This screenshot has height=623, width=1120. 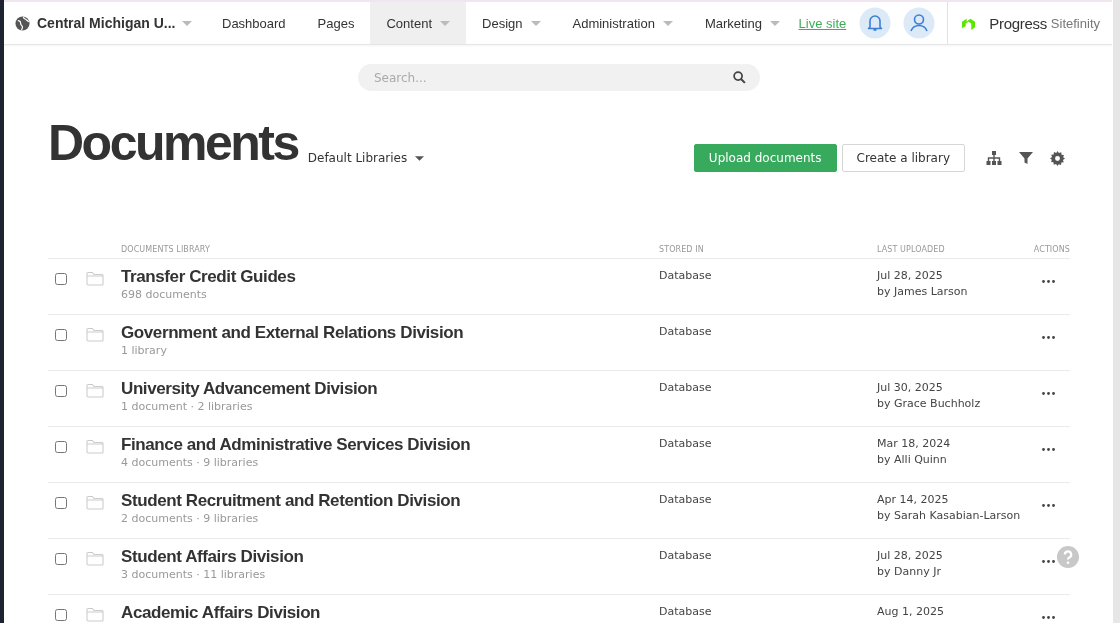 I want to click on library-count: 698 documents, so click(x=164, y=294).